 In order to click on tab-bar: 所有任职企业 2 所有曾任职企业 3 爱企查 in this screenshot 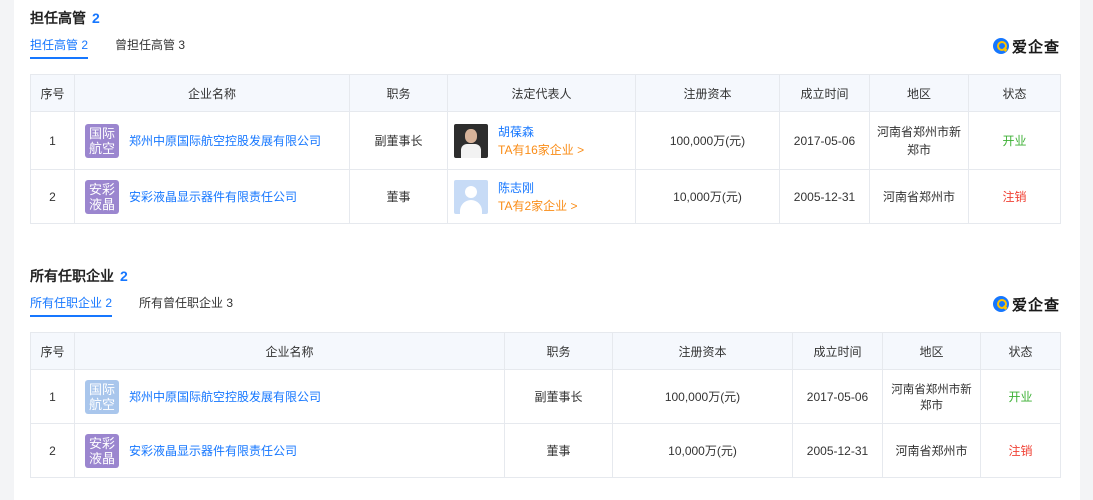, I will do `click(545, 307)`.